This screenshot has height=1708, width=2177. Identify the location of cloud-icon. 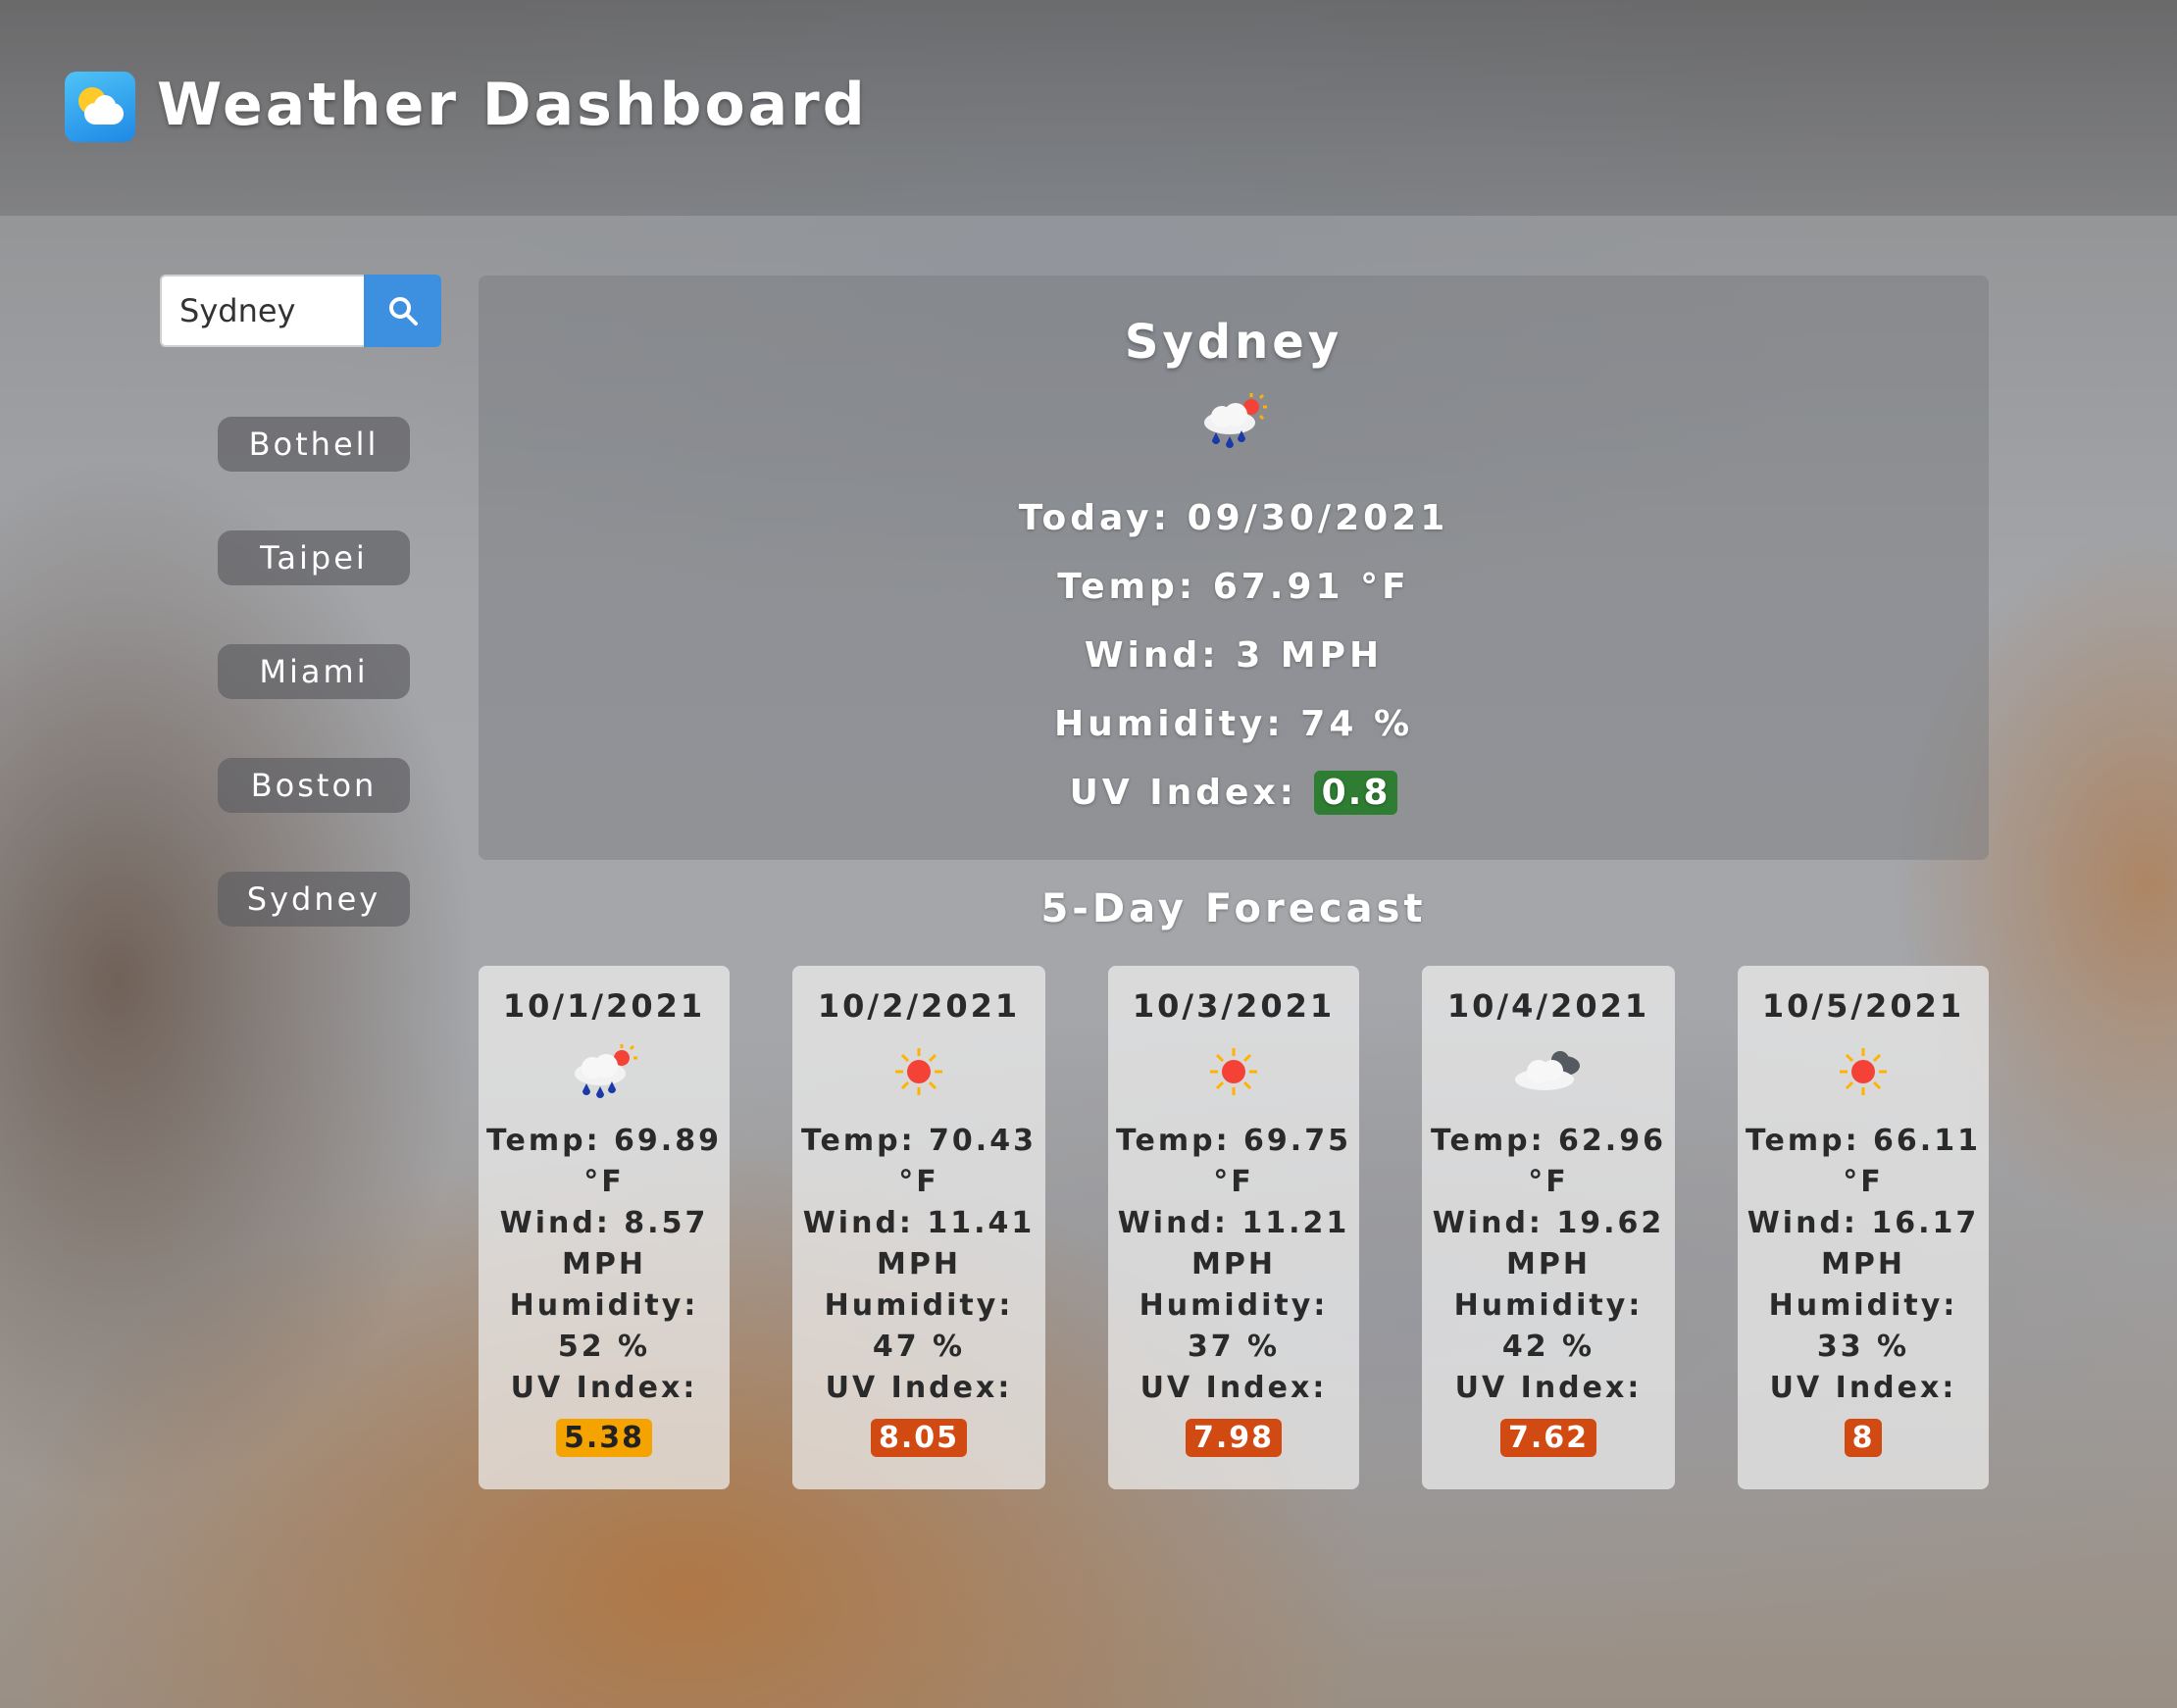
(1547, 1070).